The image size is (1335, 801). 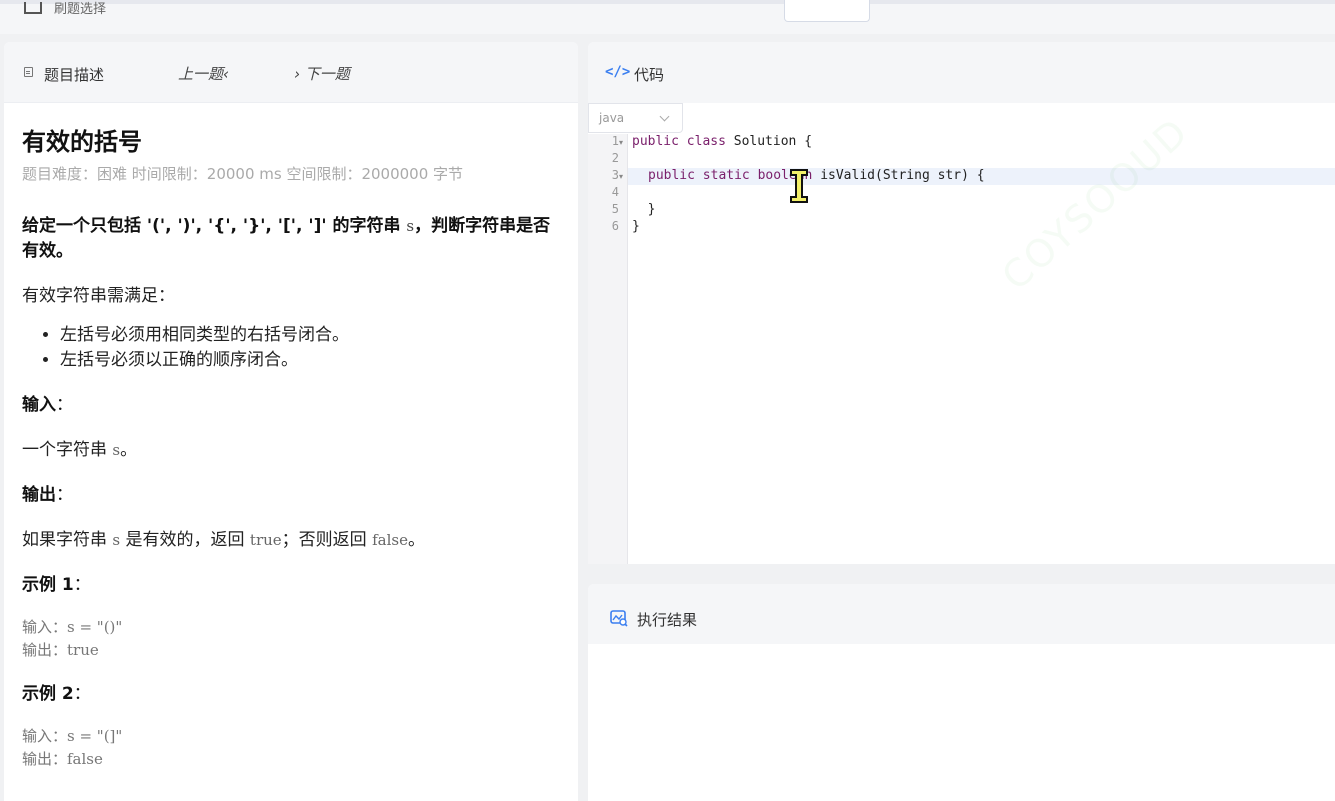 I want to click on code-panel-title: 代码, so click(x=649, y=75).